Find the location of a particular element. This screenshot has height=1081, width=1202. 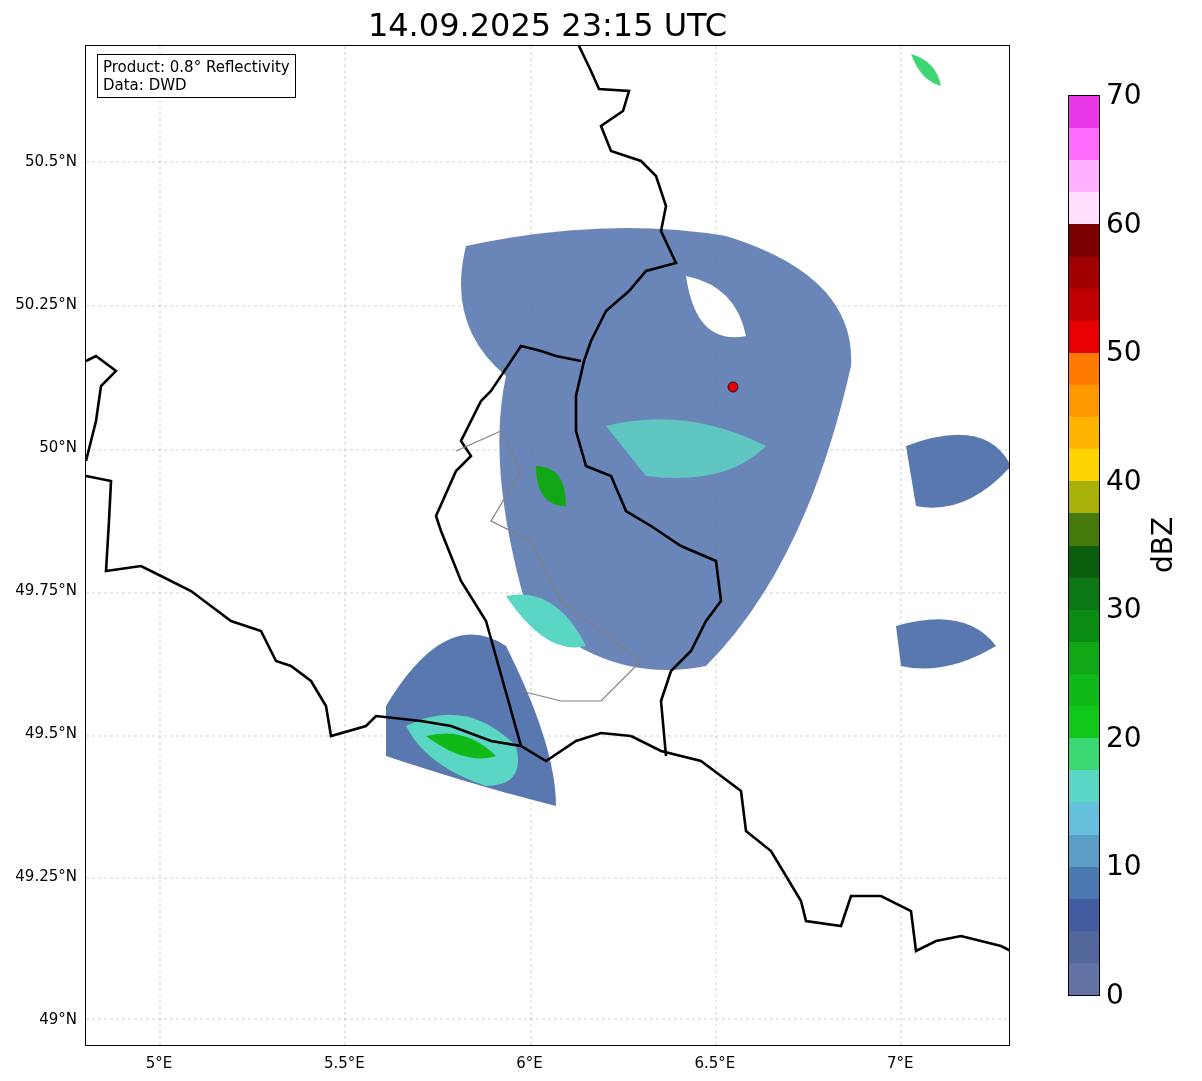

info-text: Product: 0.8° Reflectivity is located at coordinates (196, 67).